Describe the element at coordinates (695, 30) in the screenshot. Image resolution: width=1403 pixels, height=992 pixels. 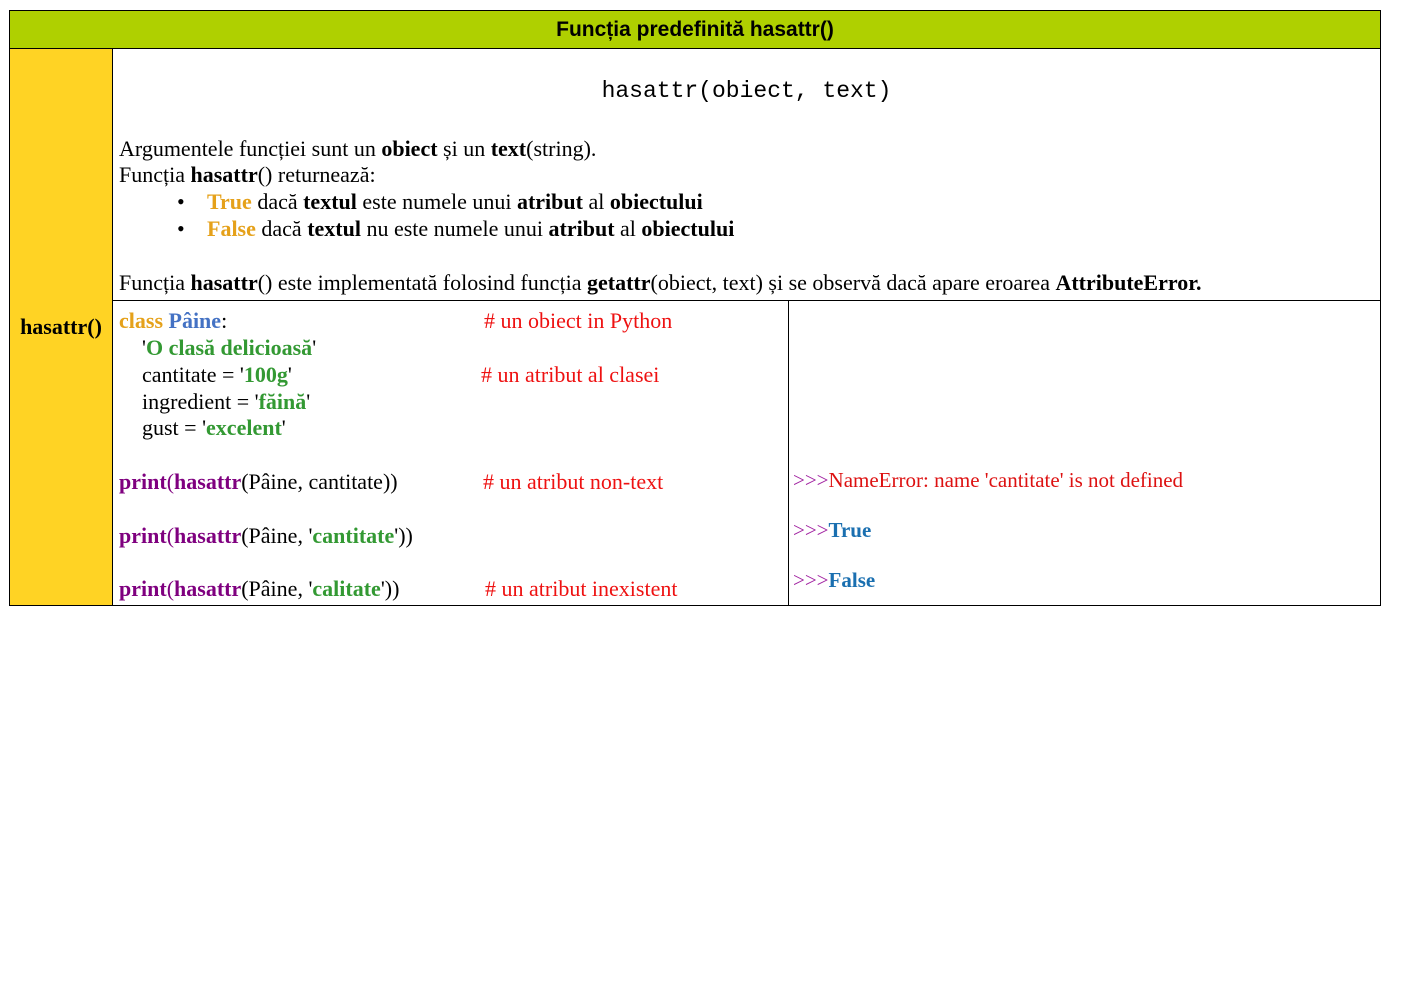
I see `table-title: Funcția predefinită hasattr()` at that location.